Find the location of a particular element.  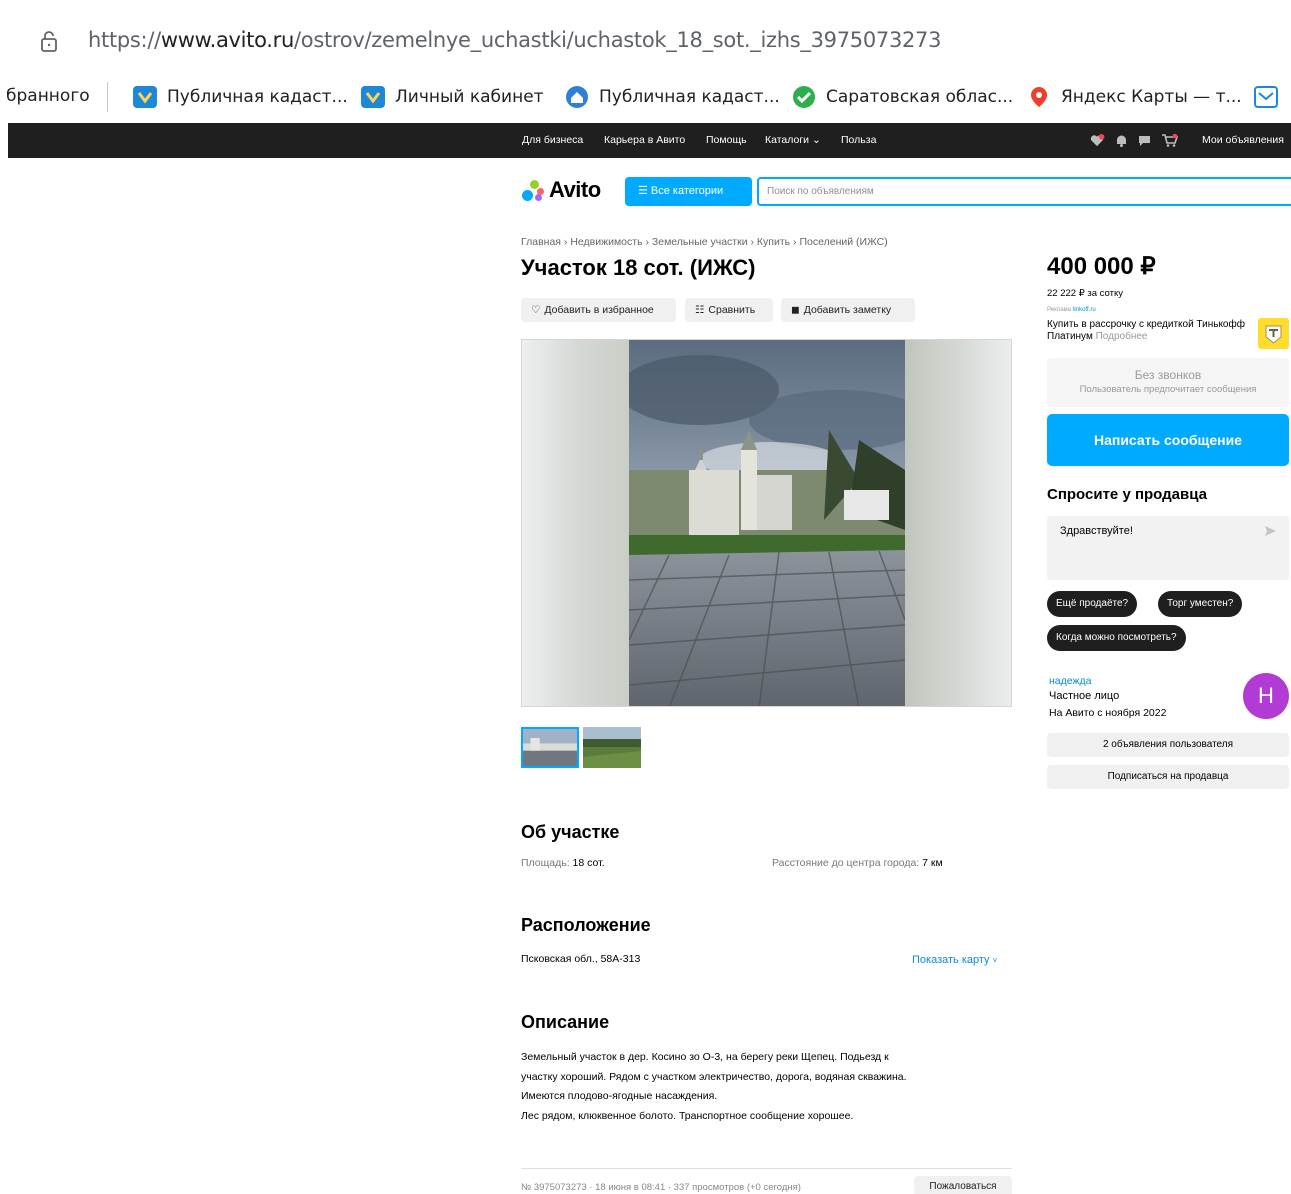

bookmark-item: бранного is located at coordinates (48, 96).